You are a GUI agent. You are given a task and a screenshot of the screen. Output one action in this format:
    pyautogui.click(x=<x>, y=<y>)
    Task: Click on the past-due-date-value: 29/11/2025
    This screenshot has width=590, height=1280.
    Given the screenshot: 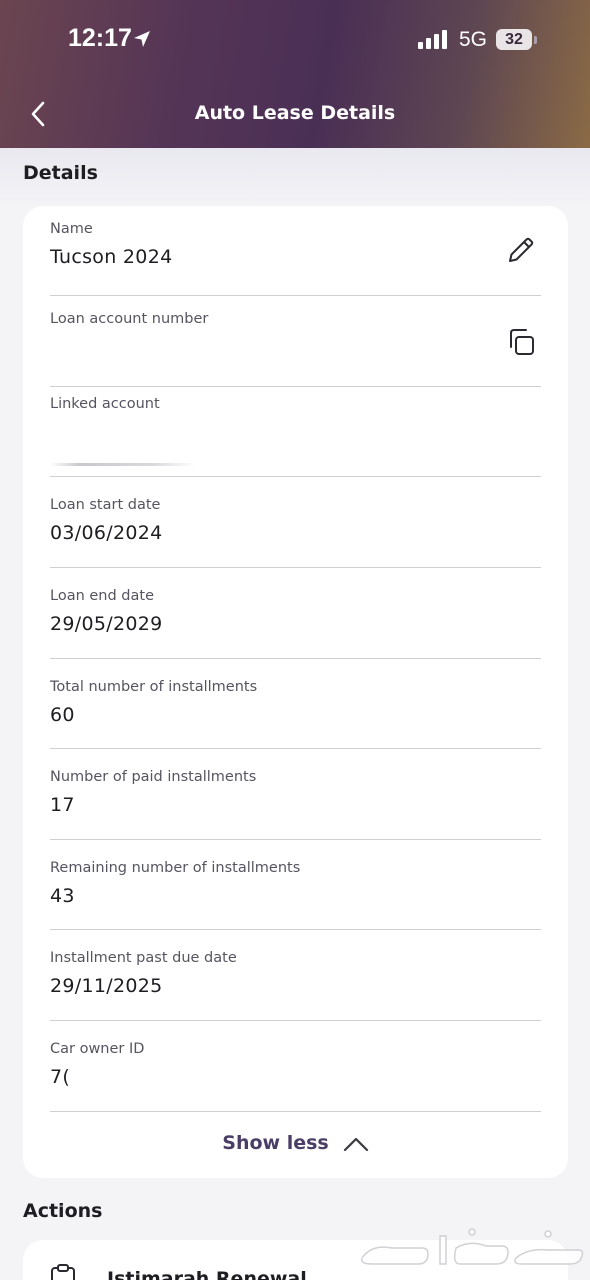 What is the action you would take?
    pyautogui.click(x=106, y=986)
    